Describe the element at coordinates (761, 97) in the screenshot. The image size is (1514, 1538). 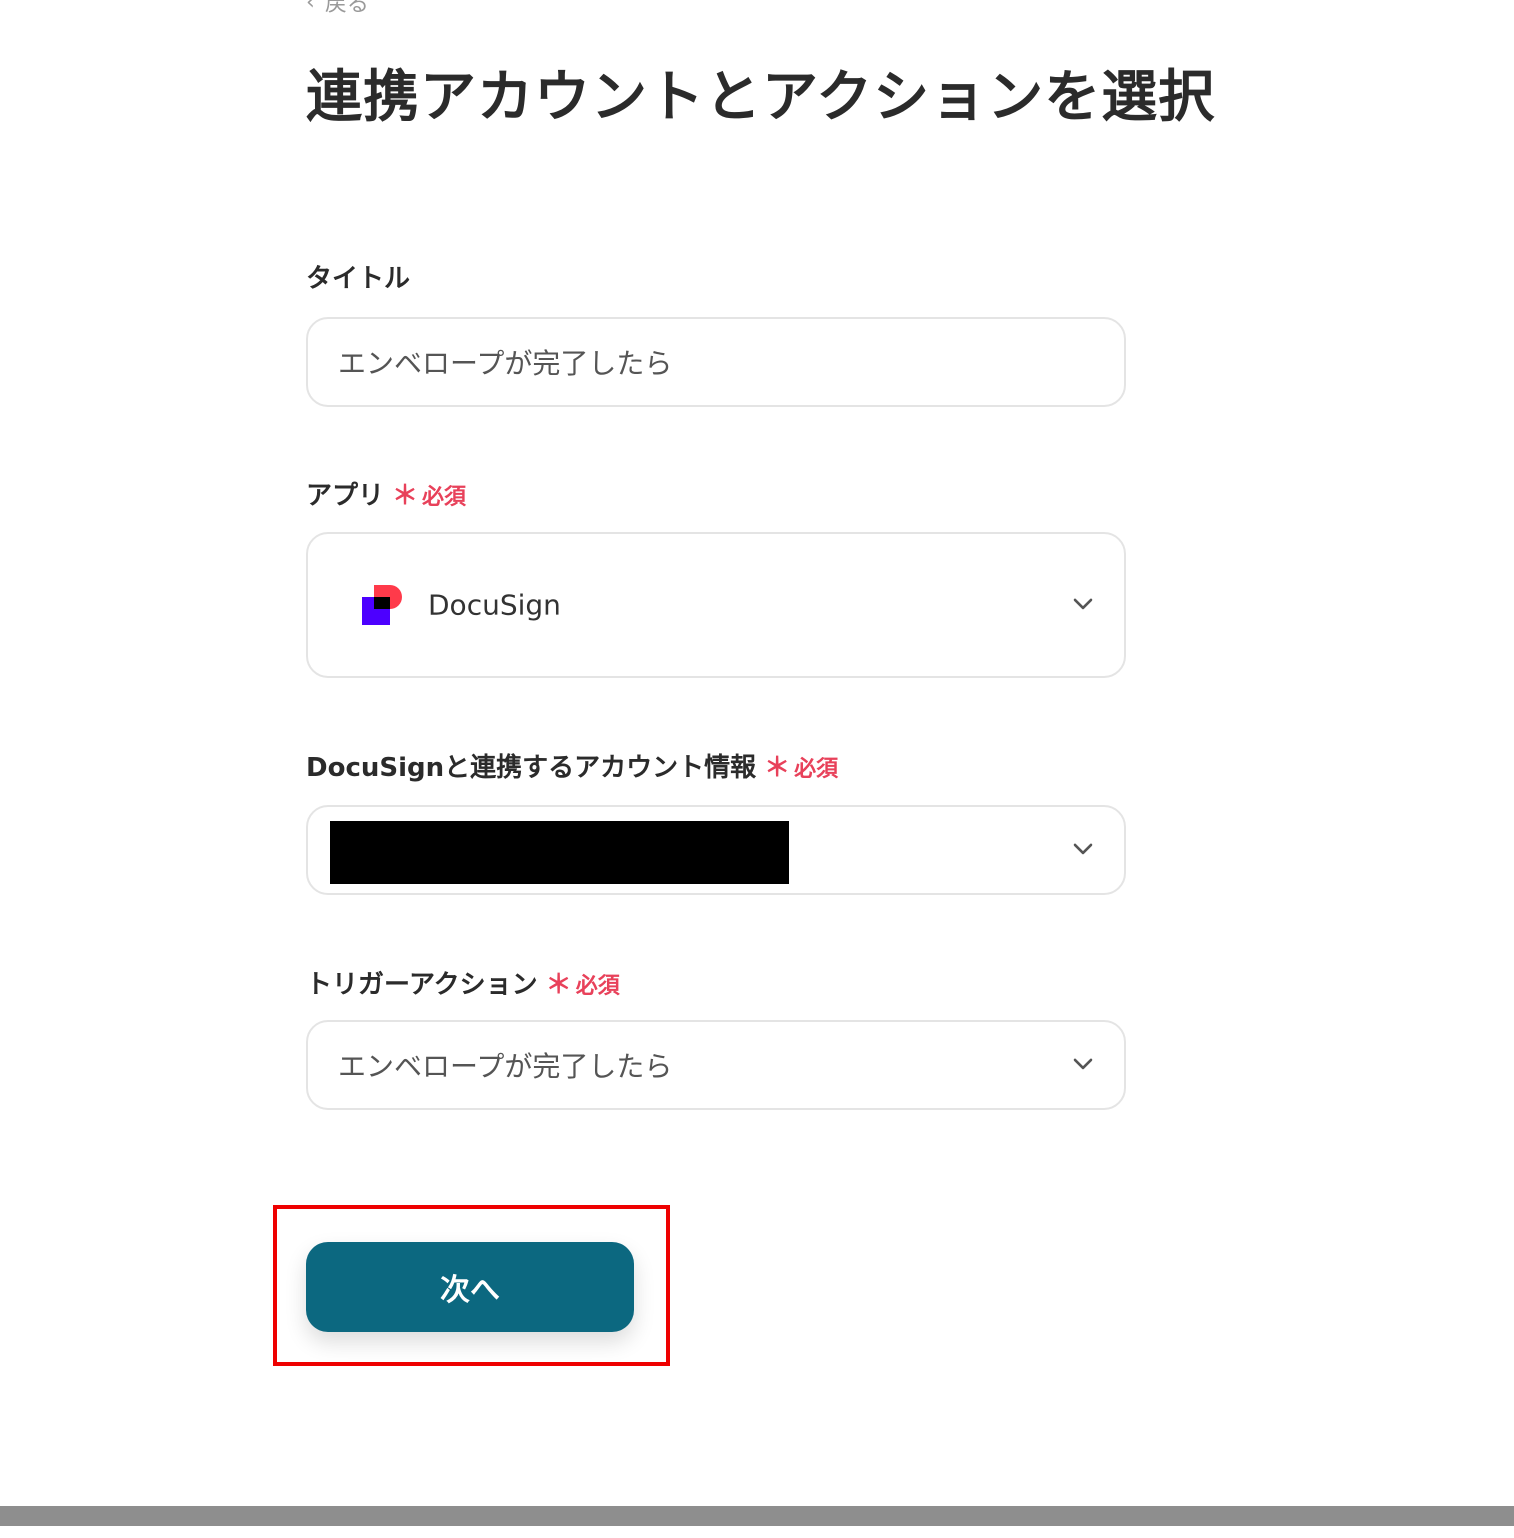
I see `page-title: 連携アカウントとアクションを選択` at that location.